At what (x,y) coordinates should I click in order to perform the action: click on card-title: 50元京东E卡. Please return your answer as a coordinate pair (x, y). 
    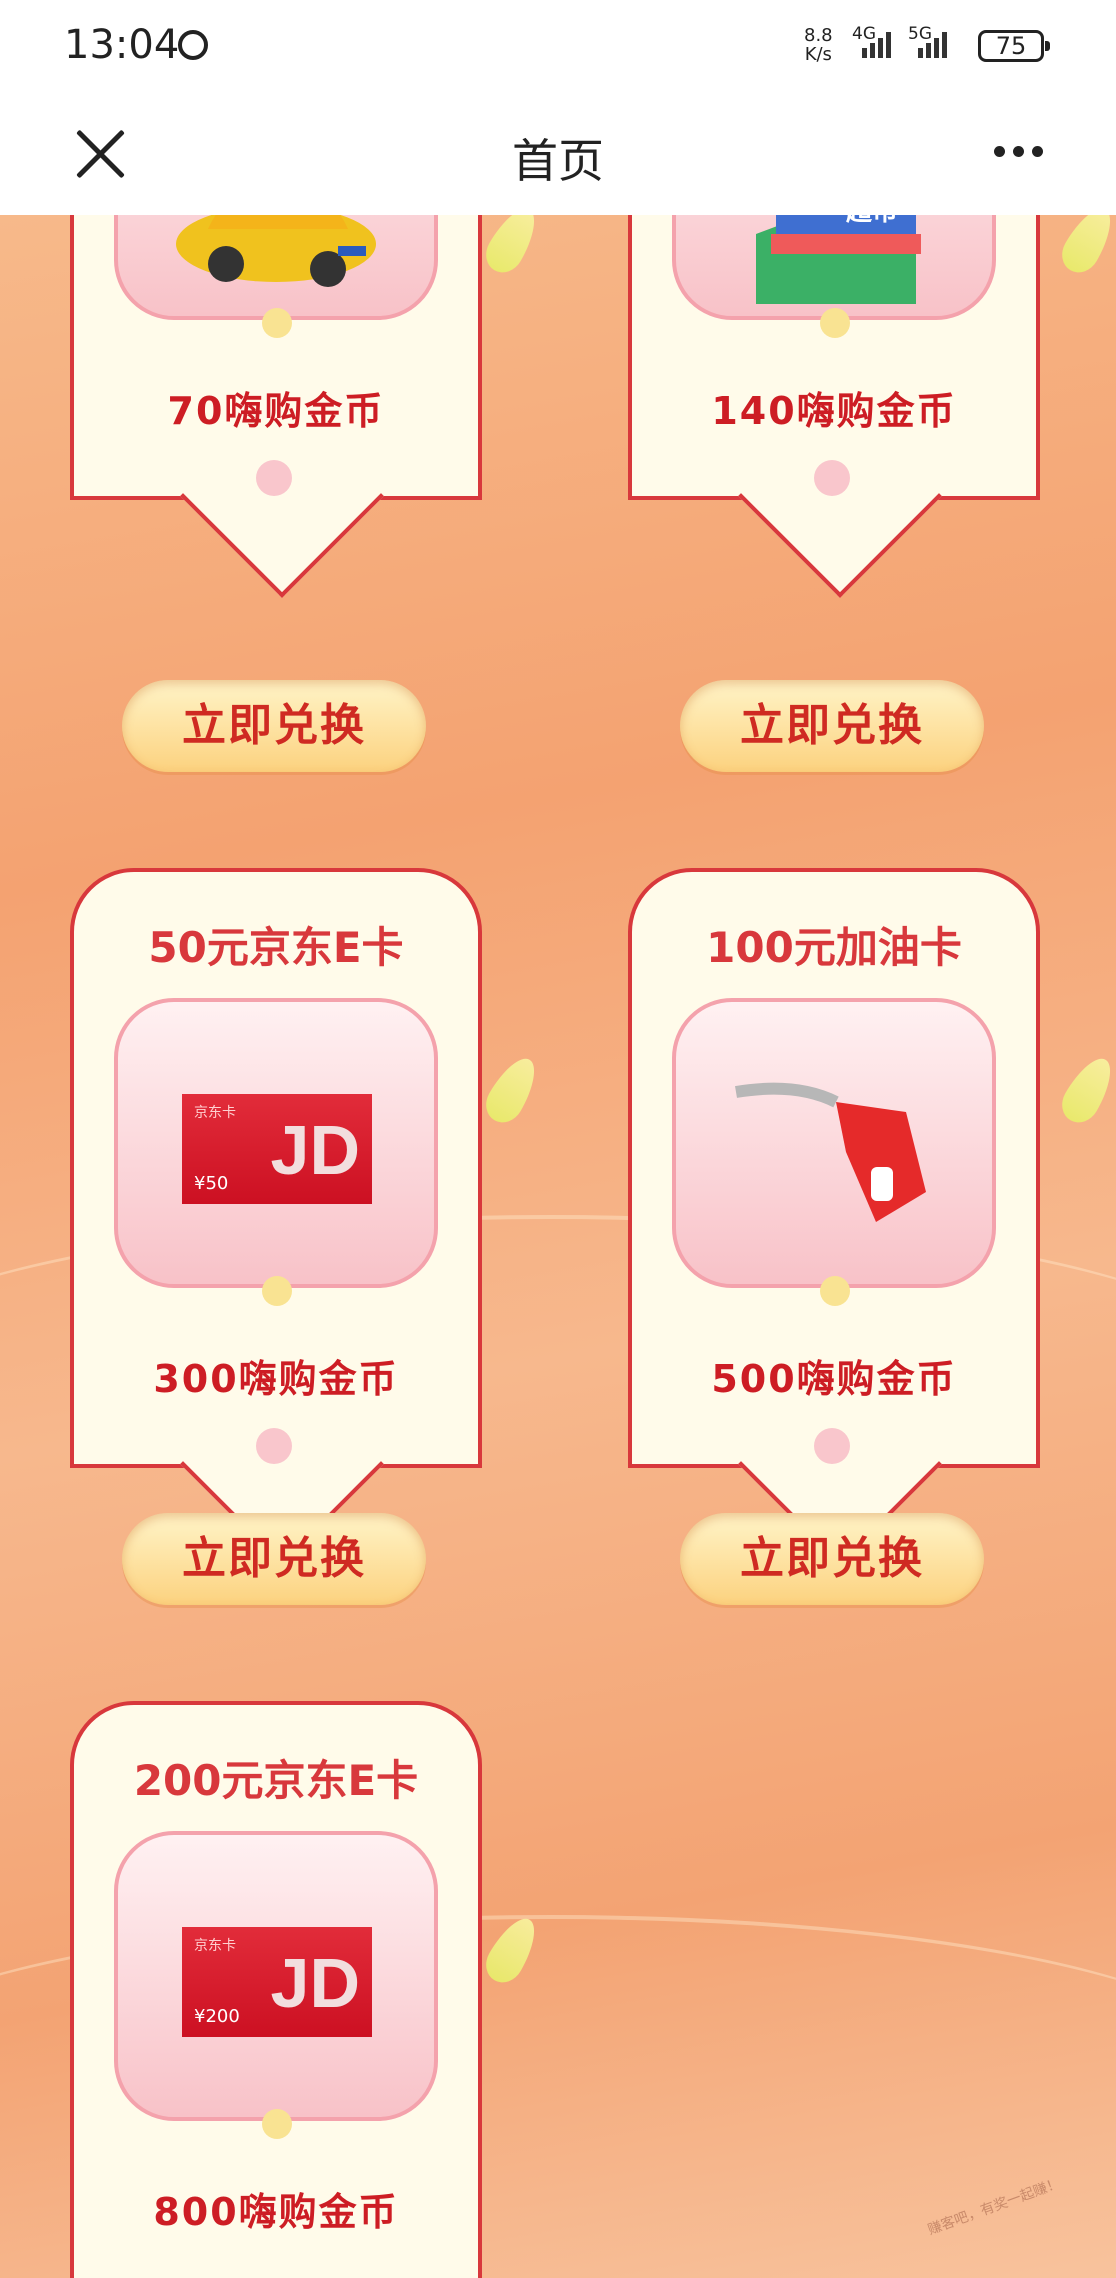
    Looking at the image, I should click on (276, 947).